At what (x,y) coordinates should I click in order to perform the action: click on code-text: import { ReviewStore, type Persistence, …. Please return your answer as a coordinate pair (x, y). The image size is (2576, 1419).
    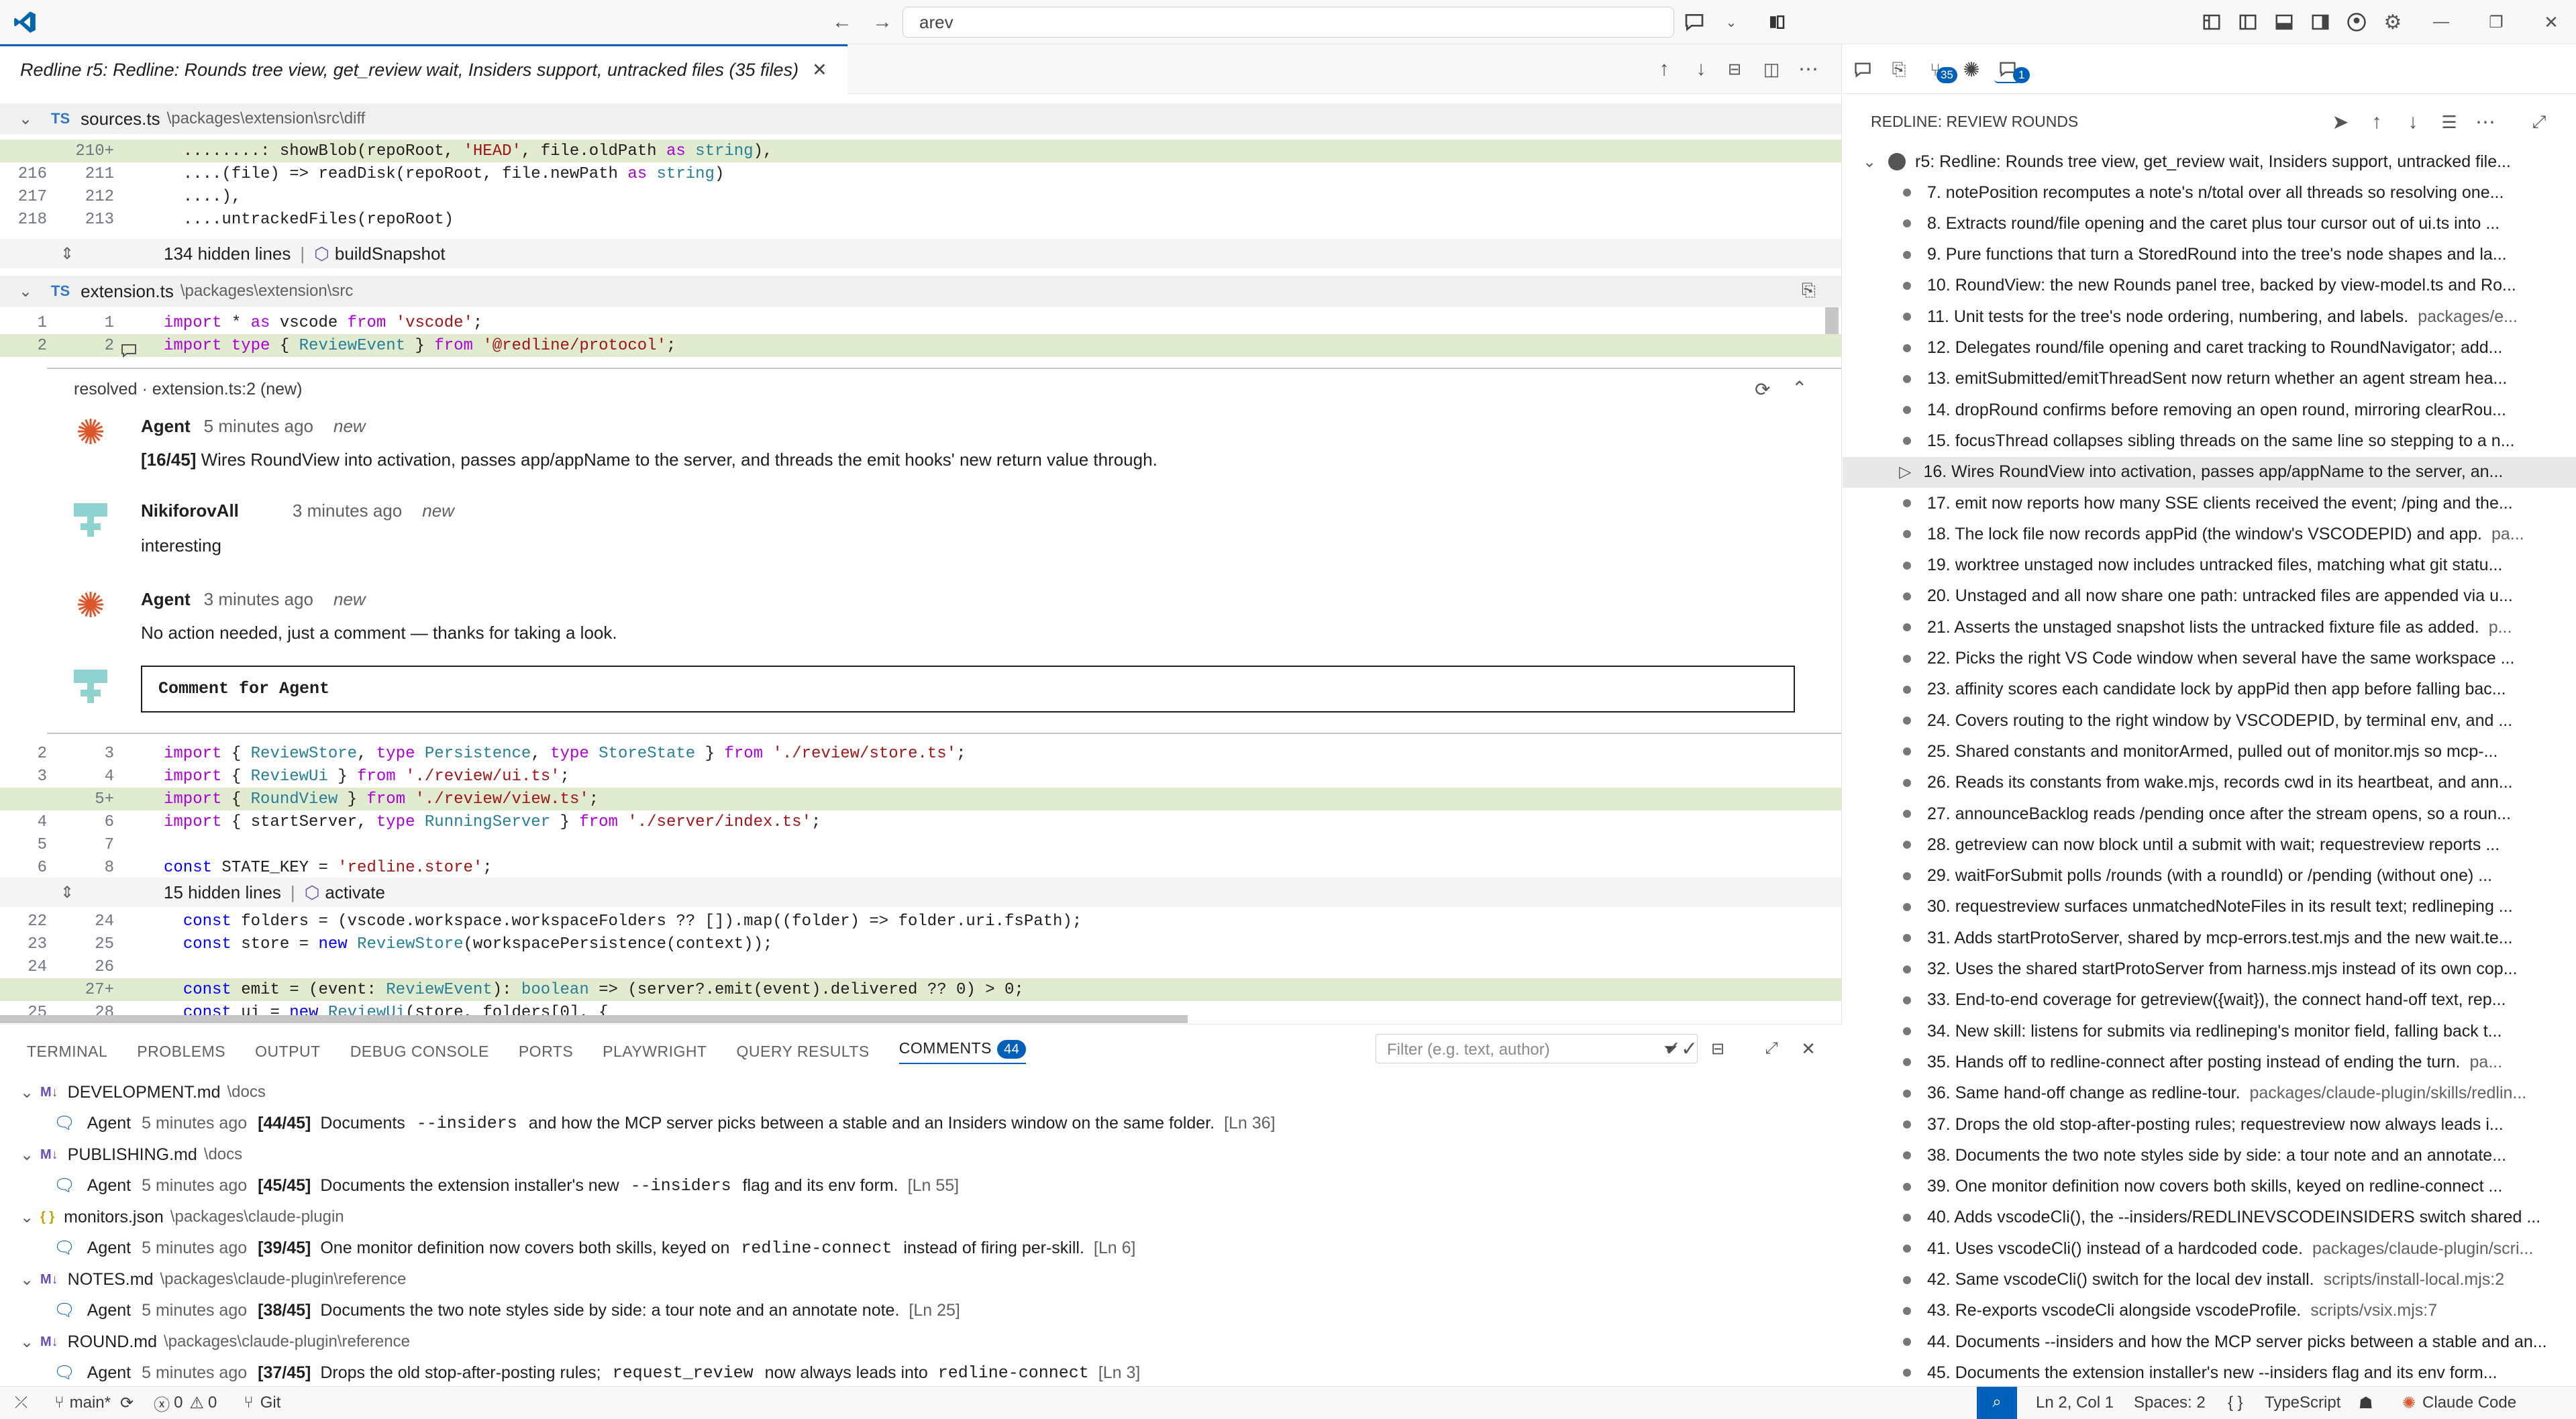
    Looking at the image, I should click on (543, 754).